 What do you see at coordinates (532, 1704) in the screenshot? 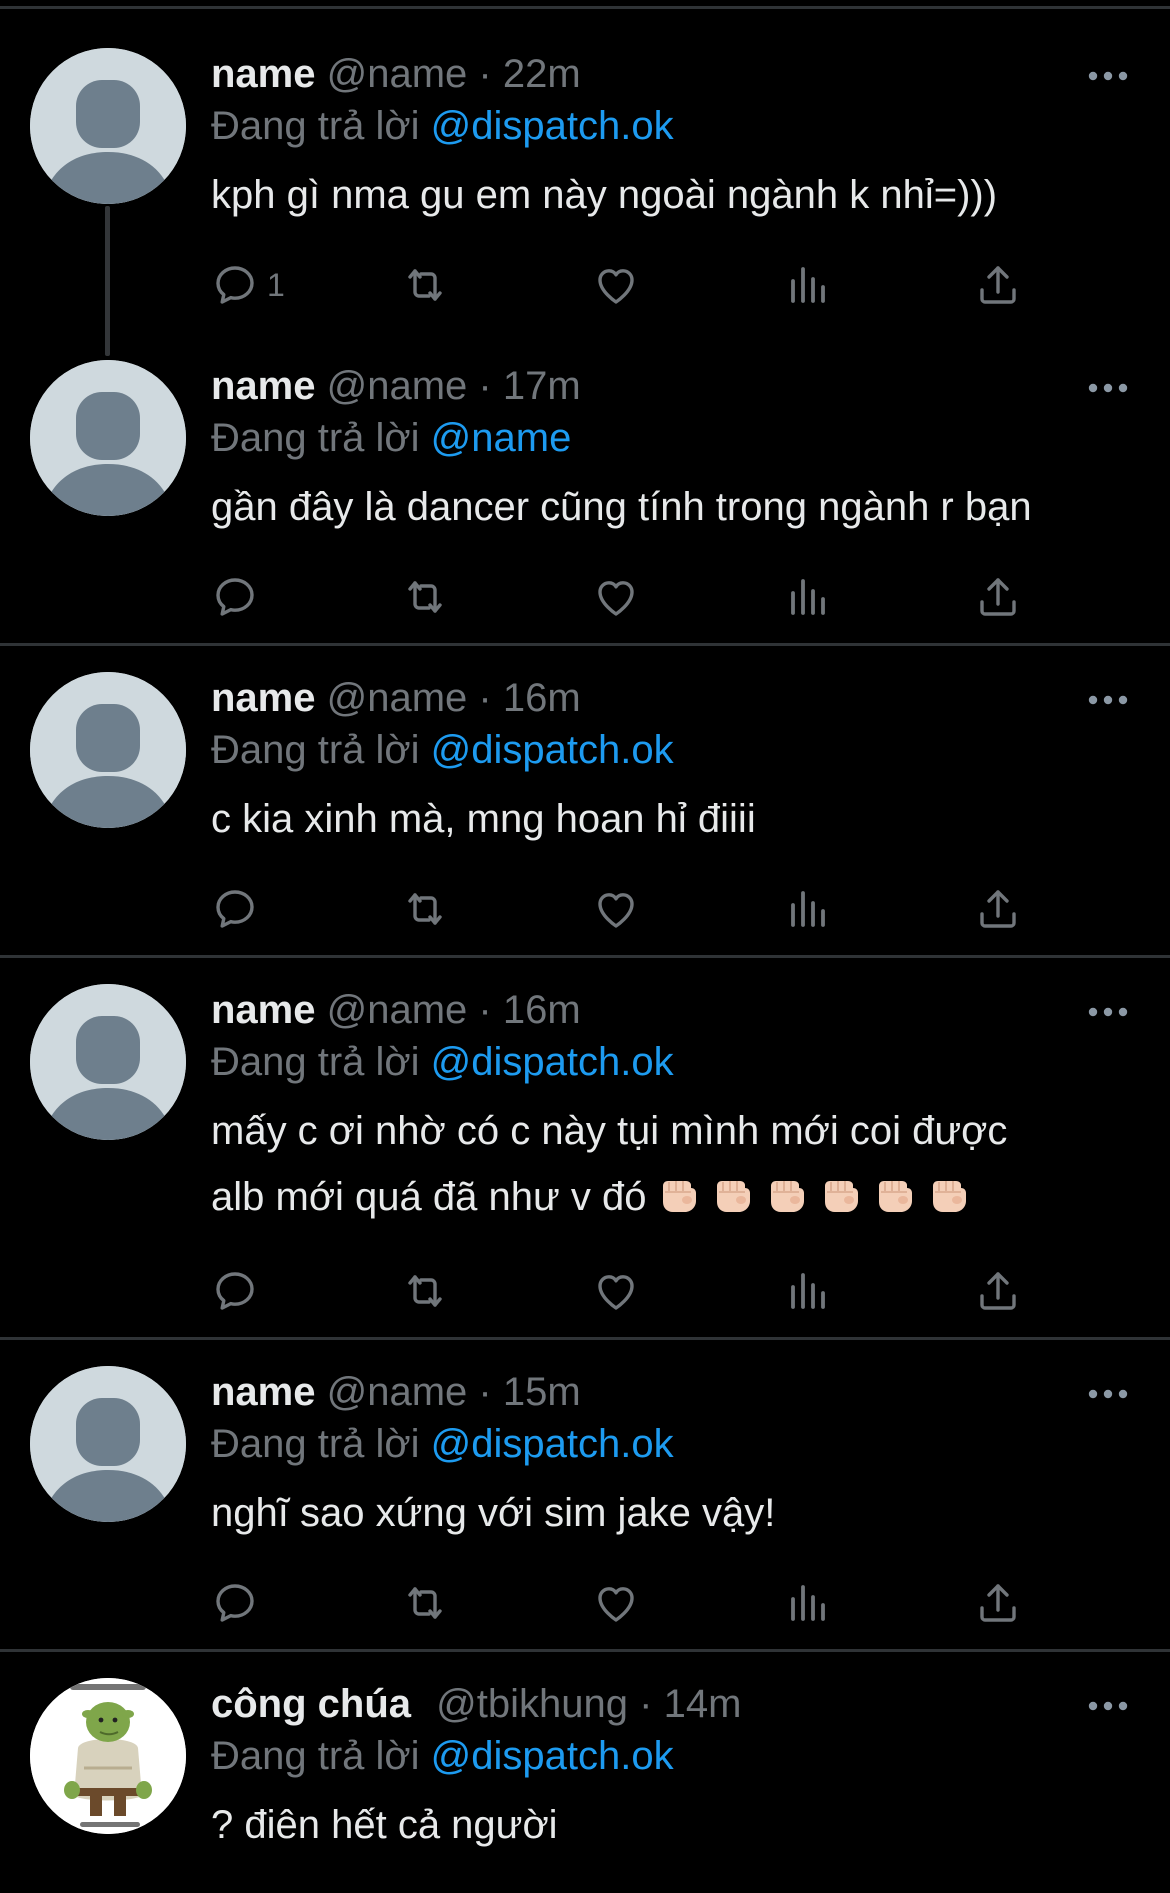
I see `user-handle: @tbikhung` at bounding box center [532, 1704].